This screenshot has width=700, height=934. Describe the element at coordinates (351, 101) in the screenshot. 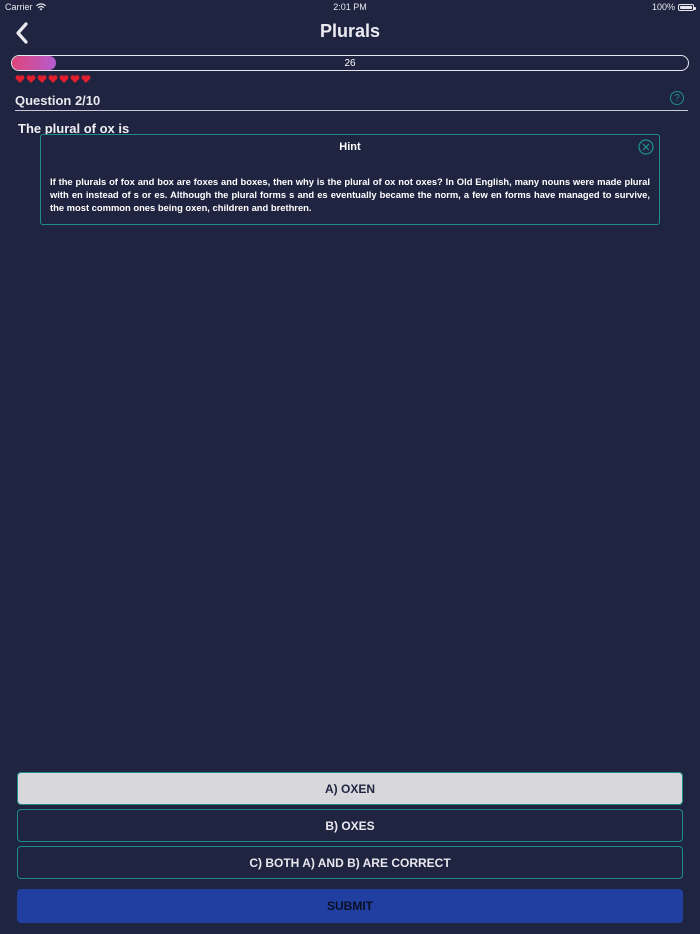

I see `question-header: Question 2/10 ?` at that location.